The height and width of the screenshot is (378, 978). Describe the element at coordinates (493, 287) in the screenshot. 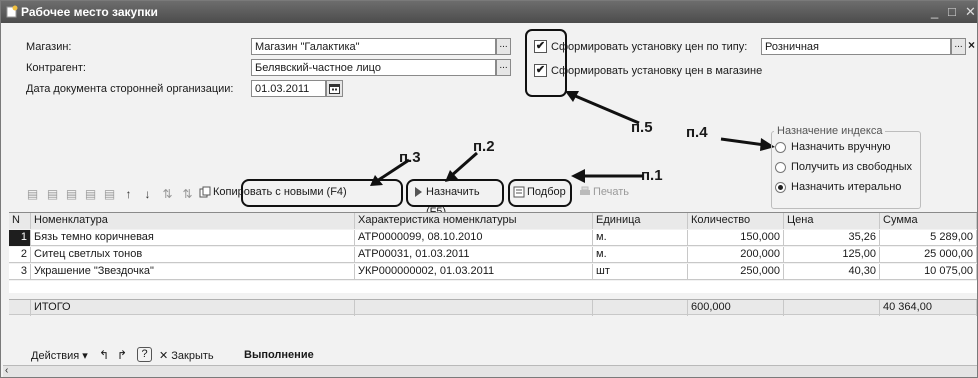

I see `table-empty-area` at that location.